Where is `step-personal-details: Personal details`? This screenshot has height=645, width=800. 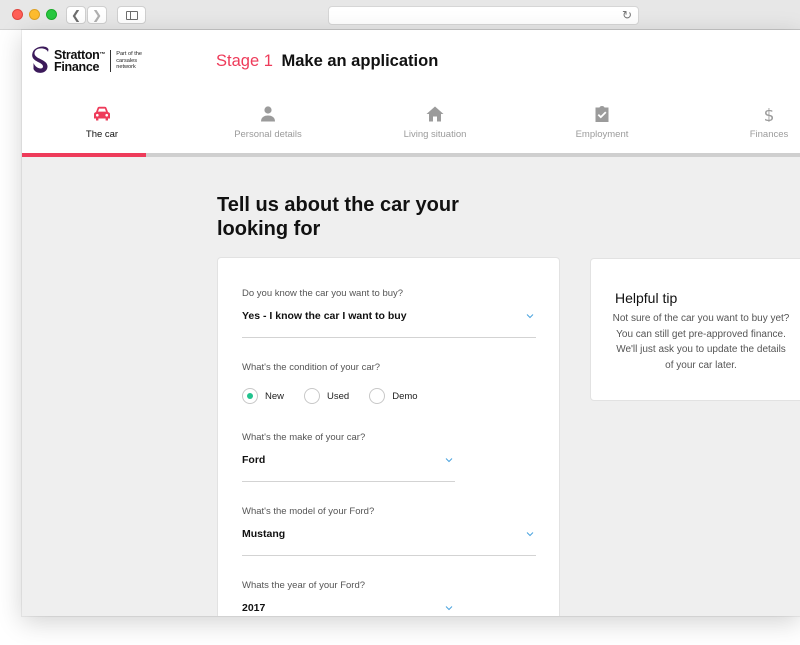 step-personal-details: Personal details is located at coordinates (268, 122).